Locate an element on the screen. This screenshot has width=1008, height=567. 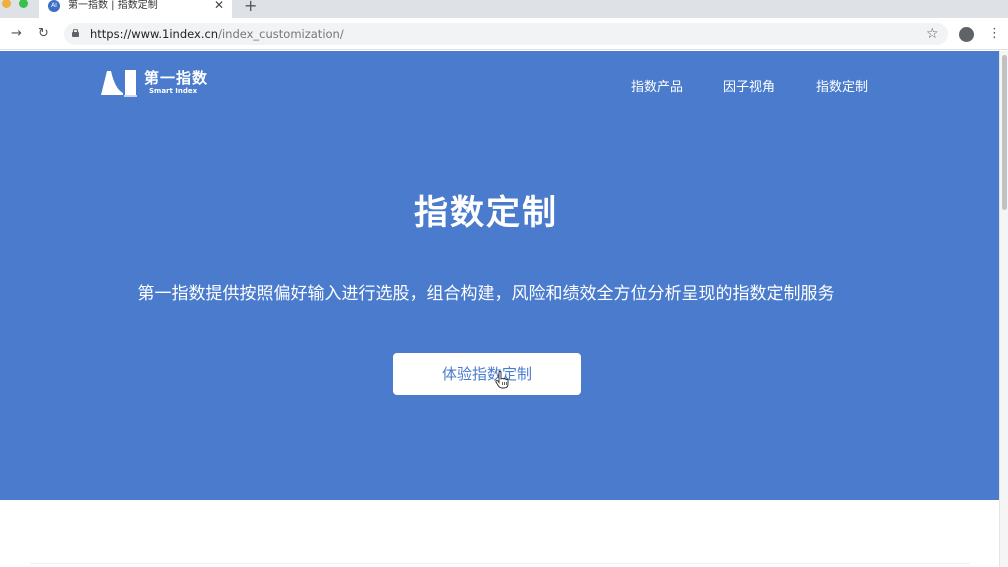
page-title: 指数定制 is located at coordinates (486, 213).